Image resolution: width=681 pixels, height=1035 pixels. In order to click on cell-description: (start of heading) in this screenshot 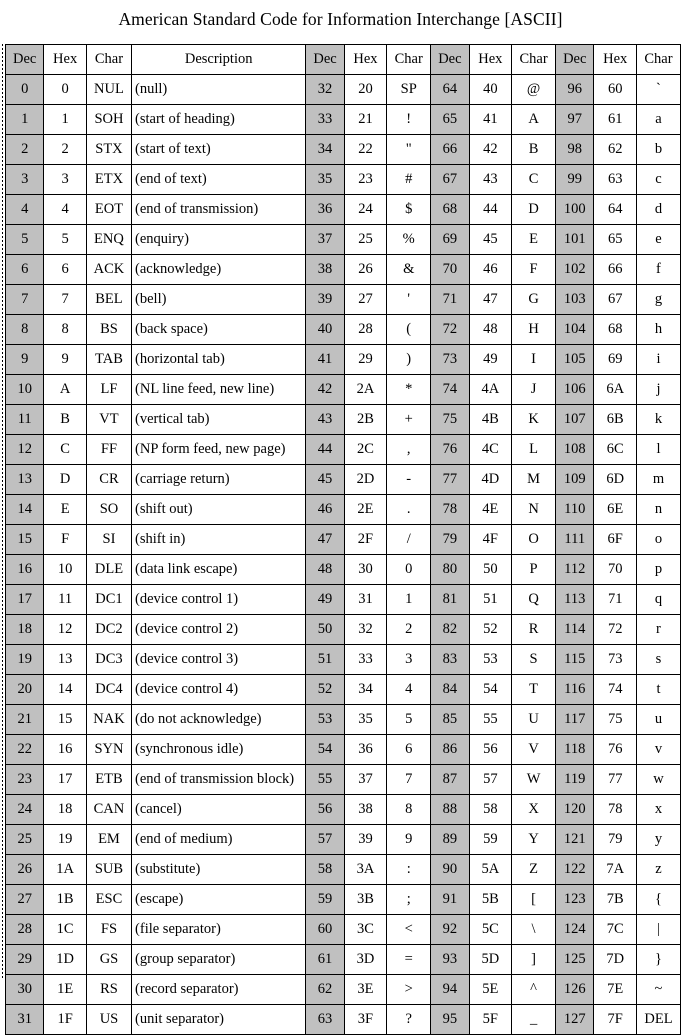, I will do `click(219, 119)`.